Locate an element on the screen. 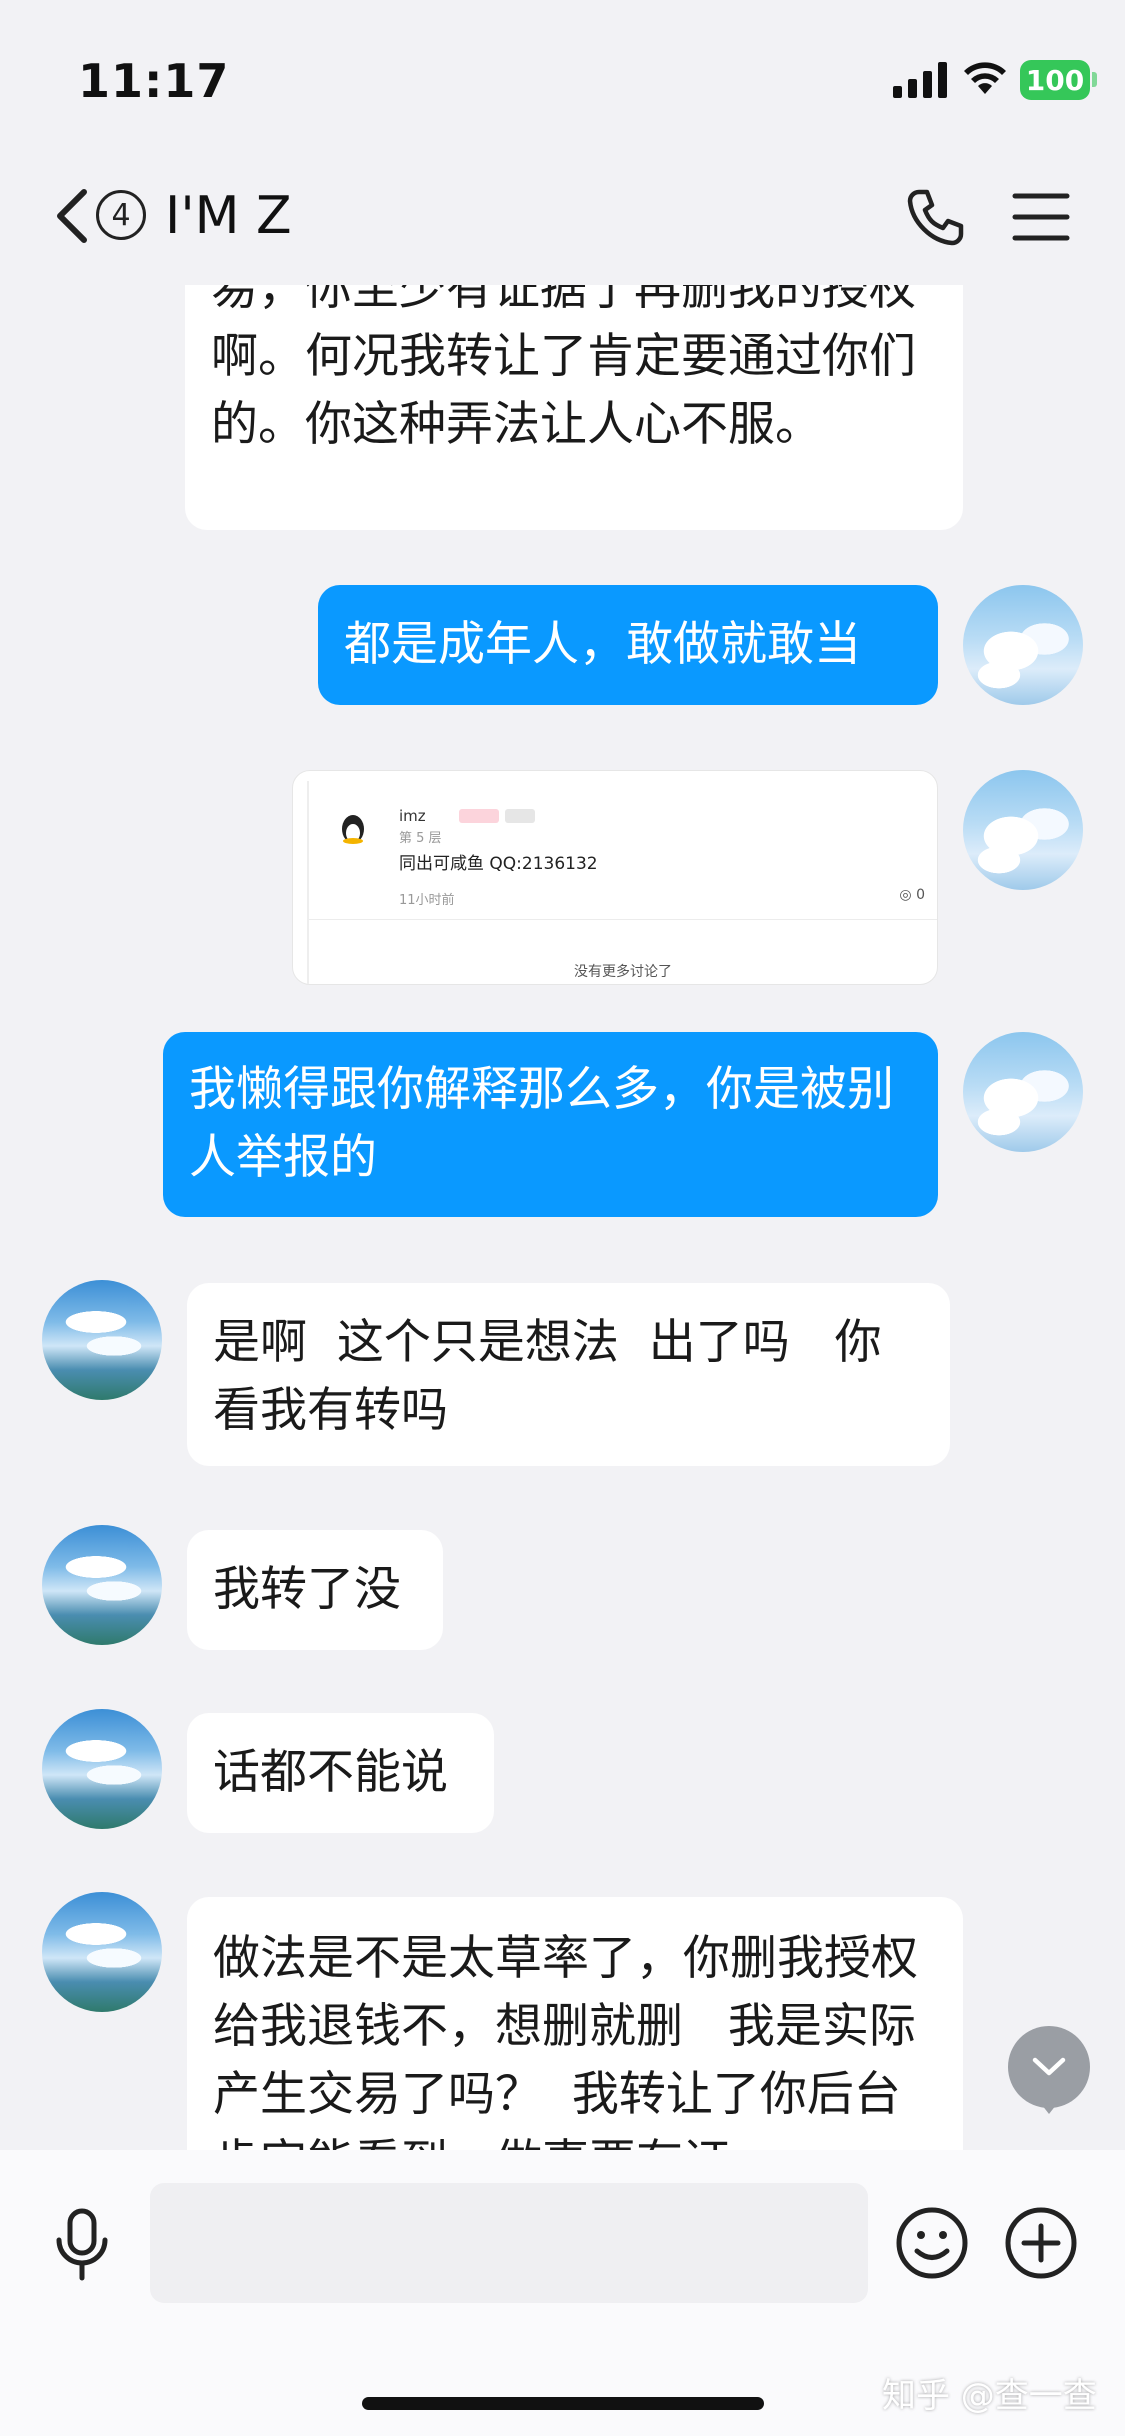 The height and width of the screenshot is (2436, 1125). contact-name: I'M Z is located at coordinates (228, 216).